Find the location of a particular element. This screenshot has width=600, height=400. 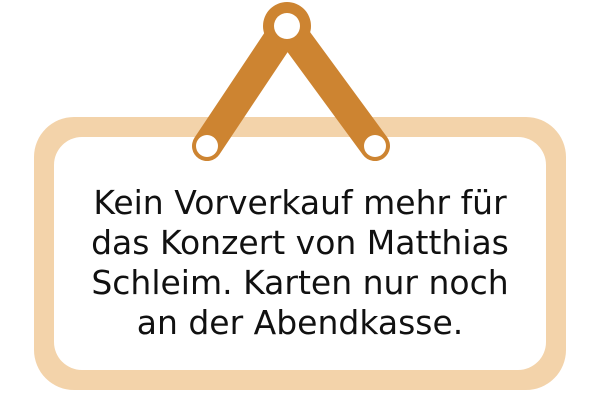

sign-hanger-icon is located at coordinates (291, 81).